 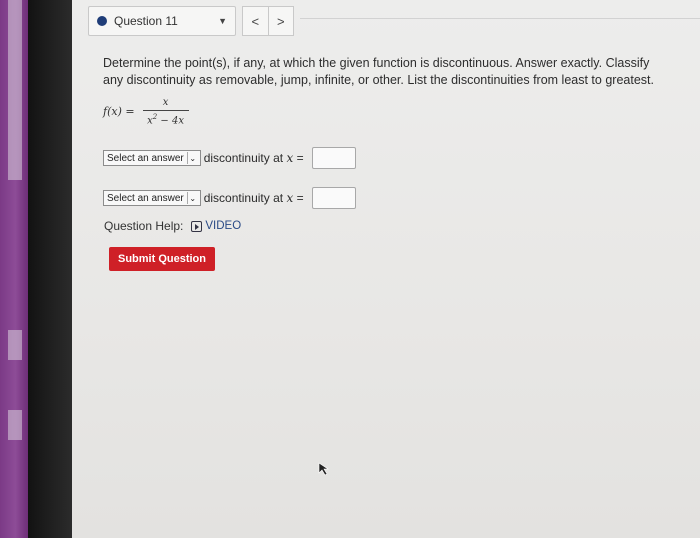 I want to click on question-help: Question Help: VIDEO, so click(x=172, y=226).